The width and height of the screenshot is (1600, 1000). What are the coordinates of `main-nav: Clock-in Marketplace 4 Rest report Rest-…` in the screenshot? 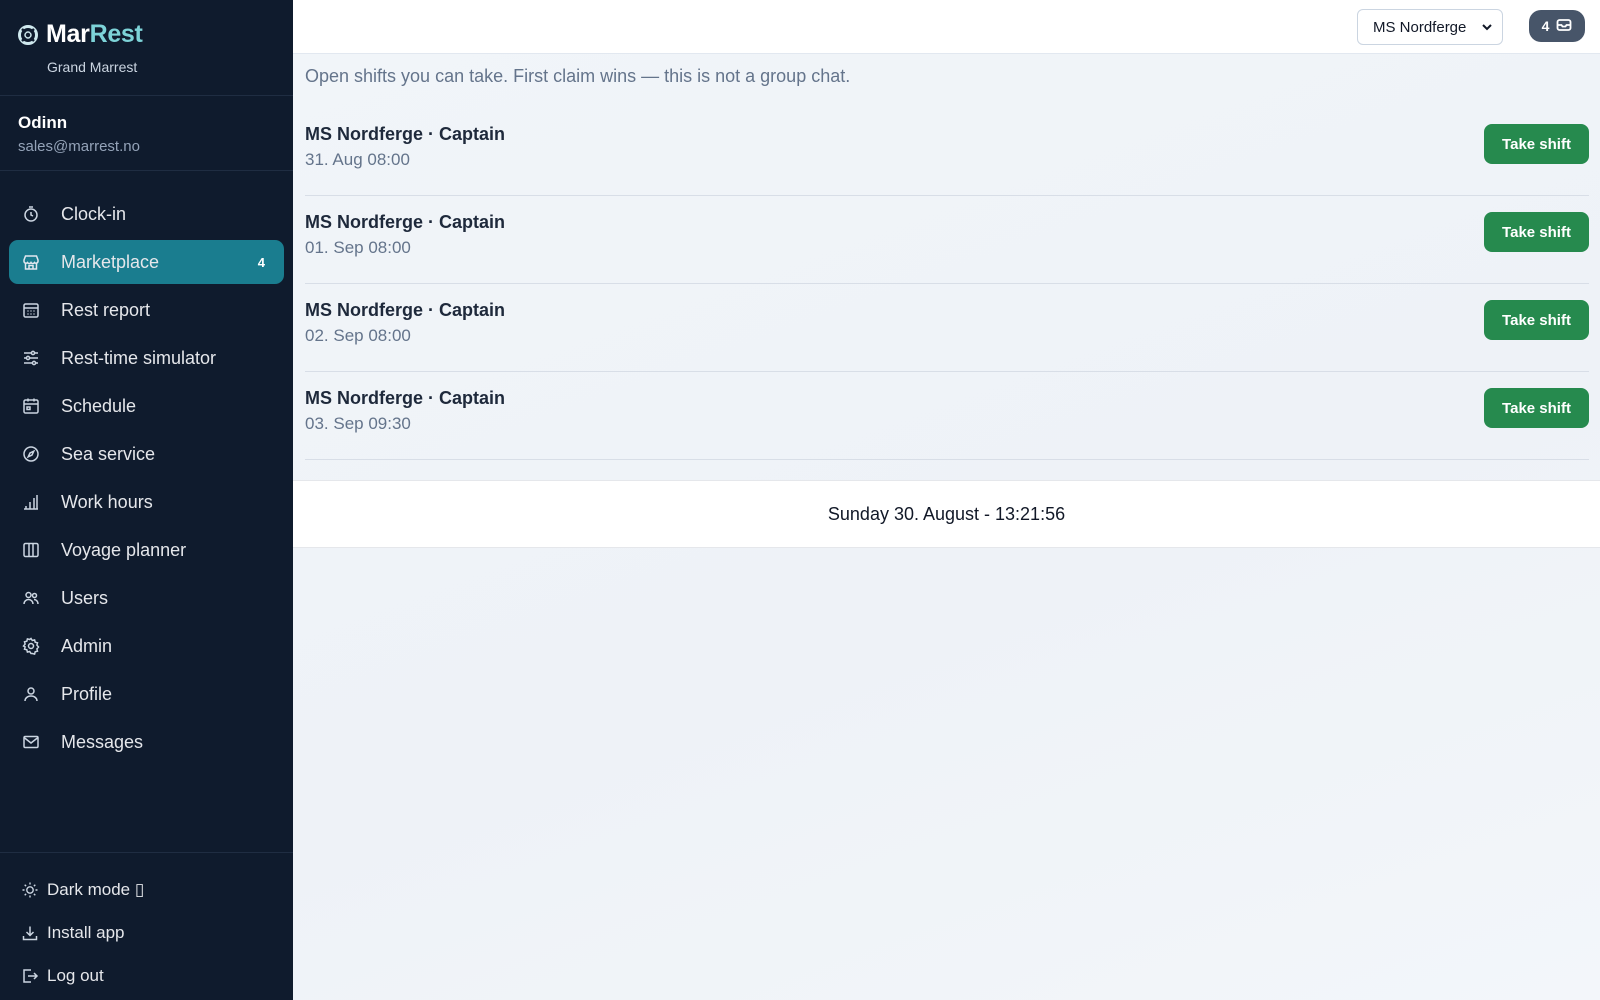 It's located at (146, 467).